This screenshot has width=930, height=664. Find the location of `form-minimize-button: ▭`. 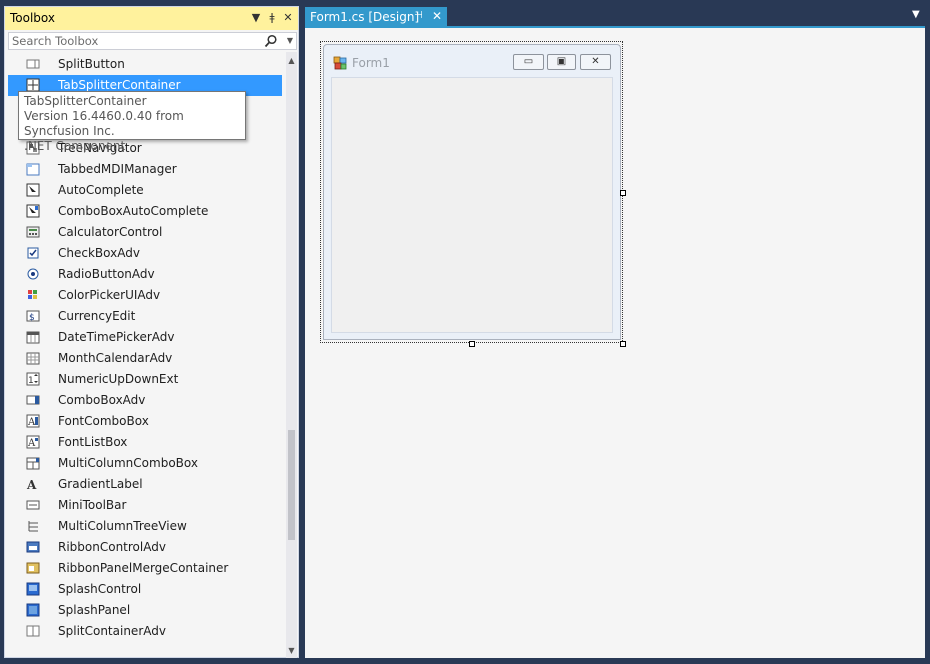

form-minimize-button: ▭ is located at coordinates (528, 62).